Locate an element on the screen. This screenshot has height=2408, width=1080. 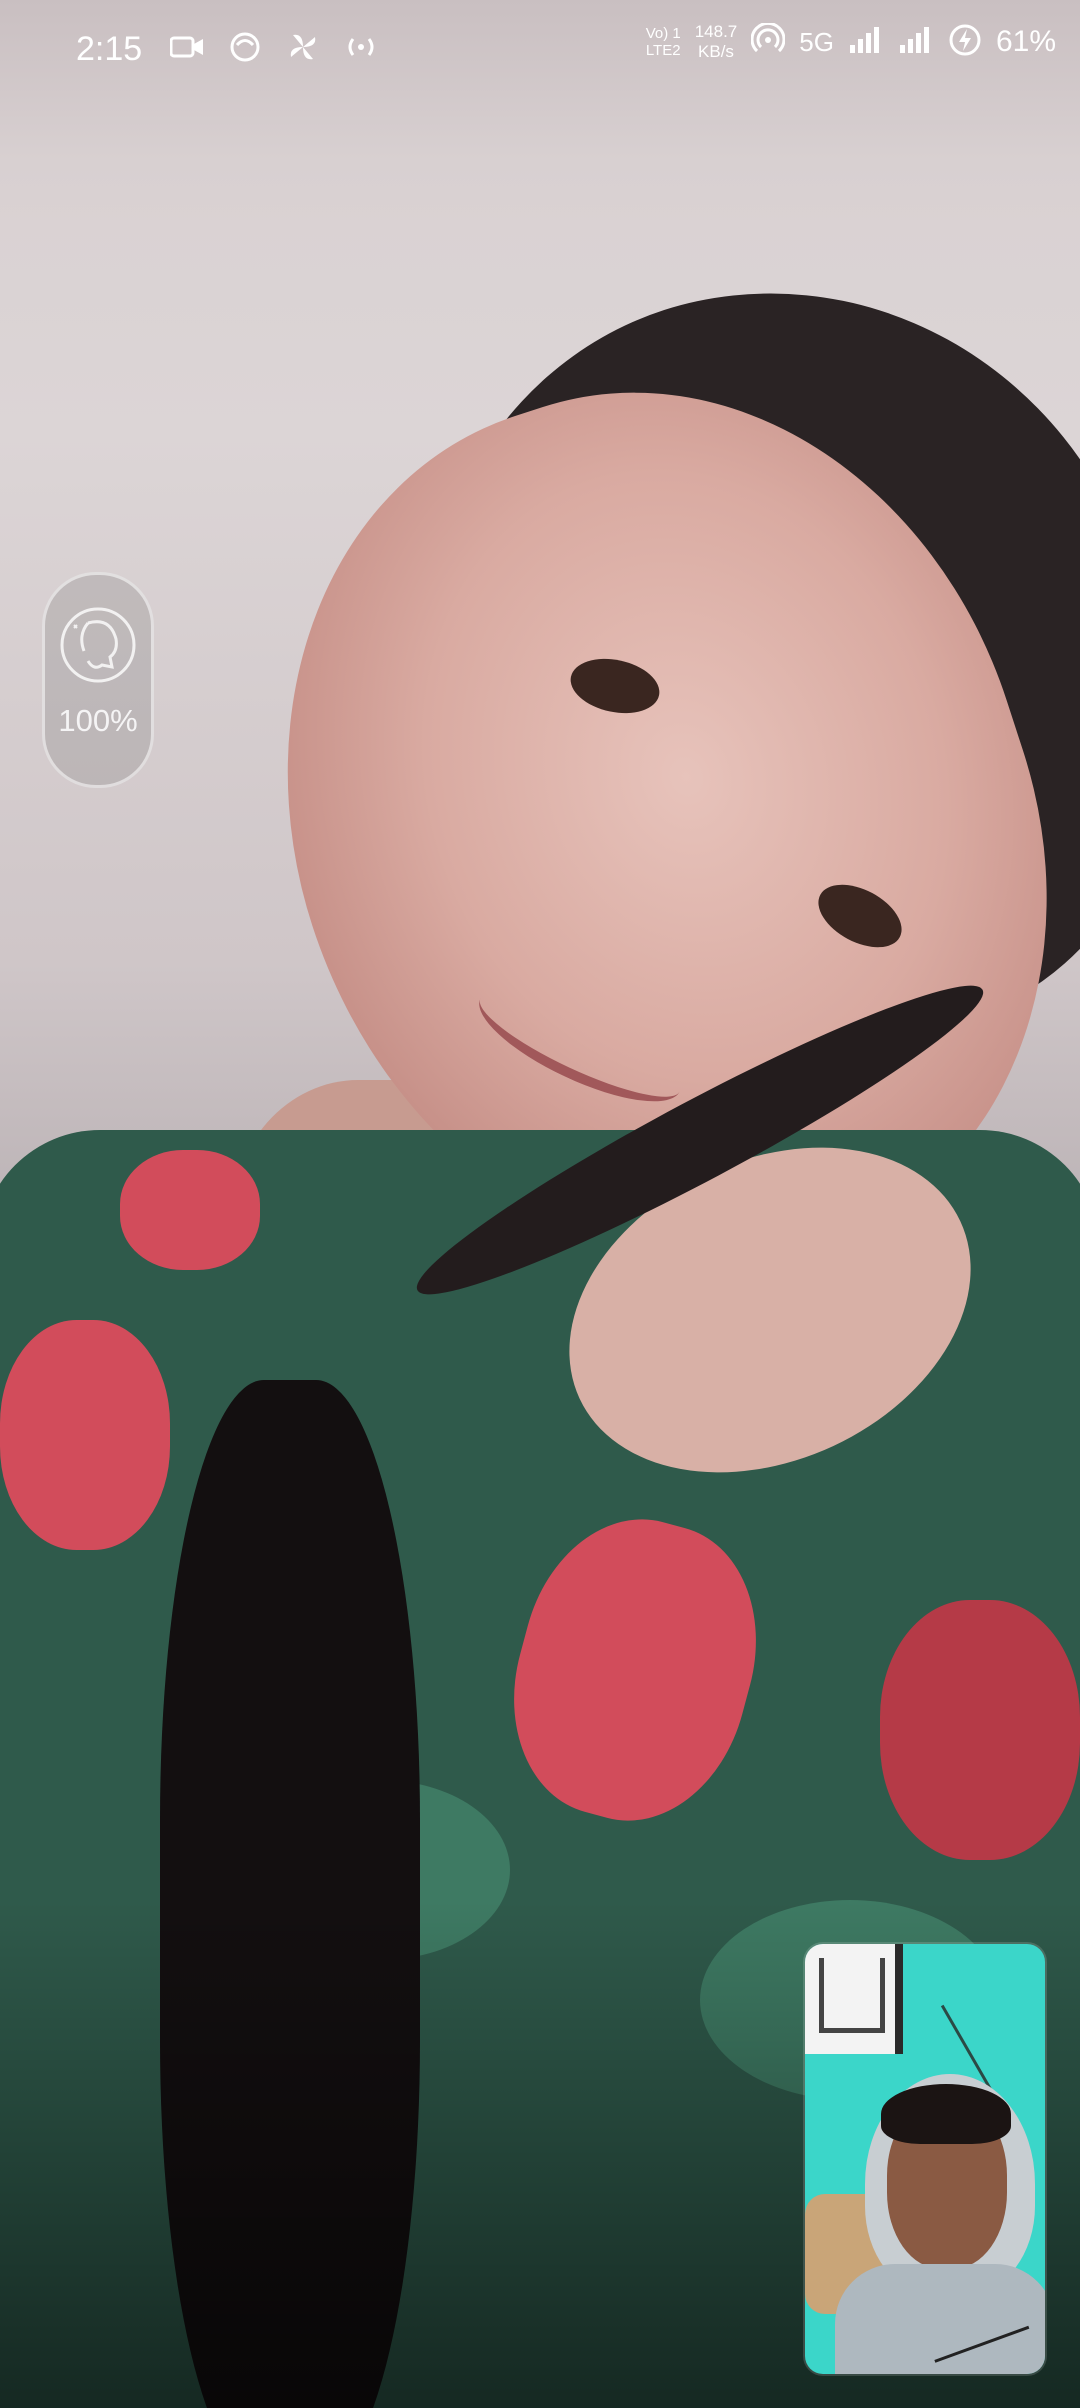
battery-percentage: 61% is located at coordinates (1025, 41).